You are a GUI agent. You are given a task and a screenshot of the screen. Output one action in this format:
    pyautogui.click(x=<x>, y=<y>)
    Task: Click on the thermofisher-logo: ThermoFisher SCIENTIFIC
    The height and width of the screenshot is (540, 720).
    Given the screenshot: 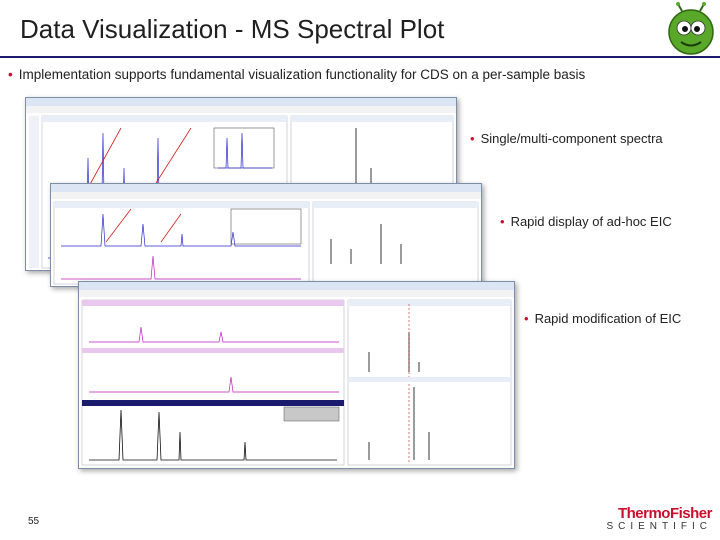 What is the action you would take?
    pyautogui.click(x=659, y=520)
    